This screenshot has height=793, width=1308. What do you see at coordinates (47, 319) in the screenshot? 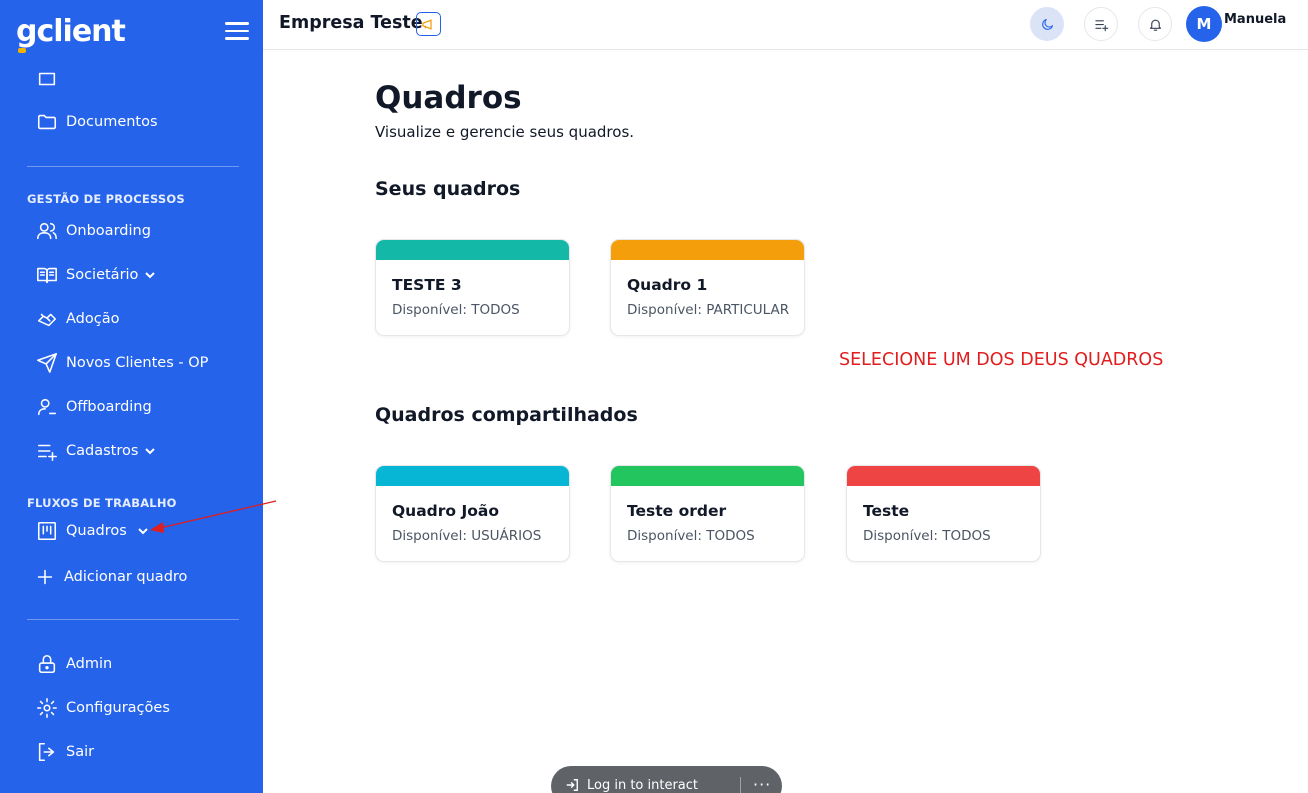
I see `handshake-icon` at bounding box center [47, 319].